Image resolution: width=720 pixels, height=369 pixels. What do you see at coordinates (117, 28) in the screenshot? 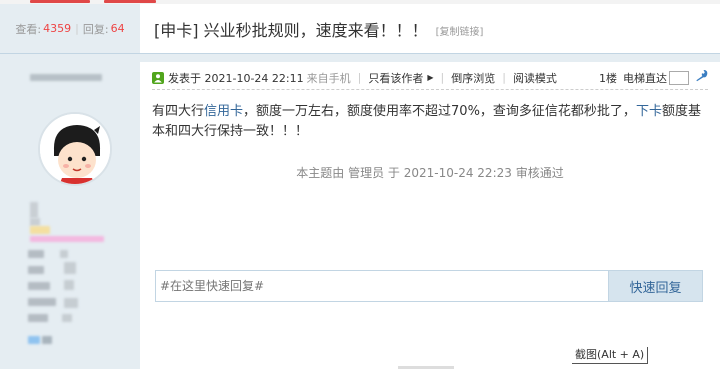
I see `replies-count: 64` at bounding box center [117, 28].